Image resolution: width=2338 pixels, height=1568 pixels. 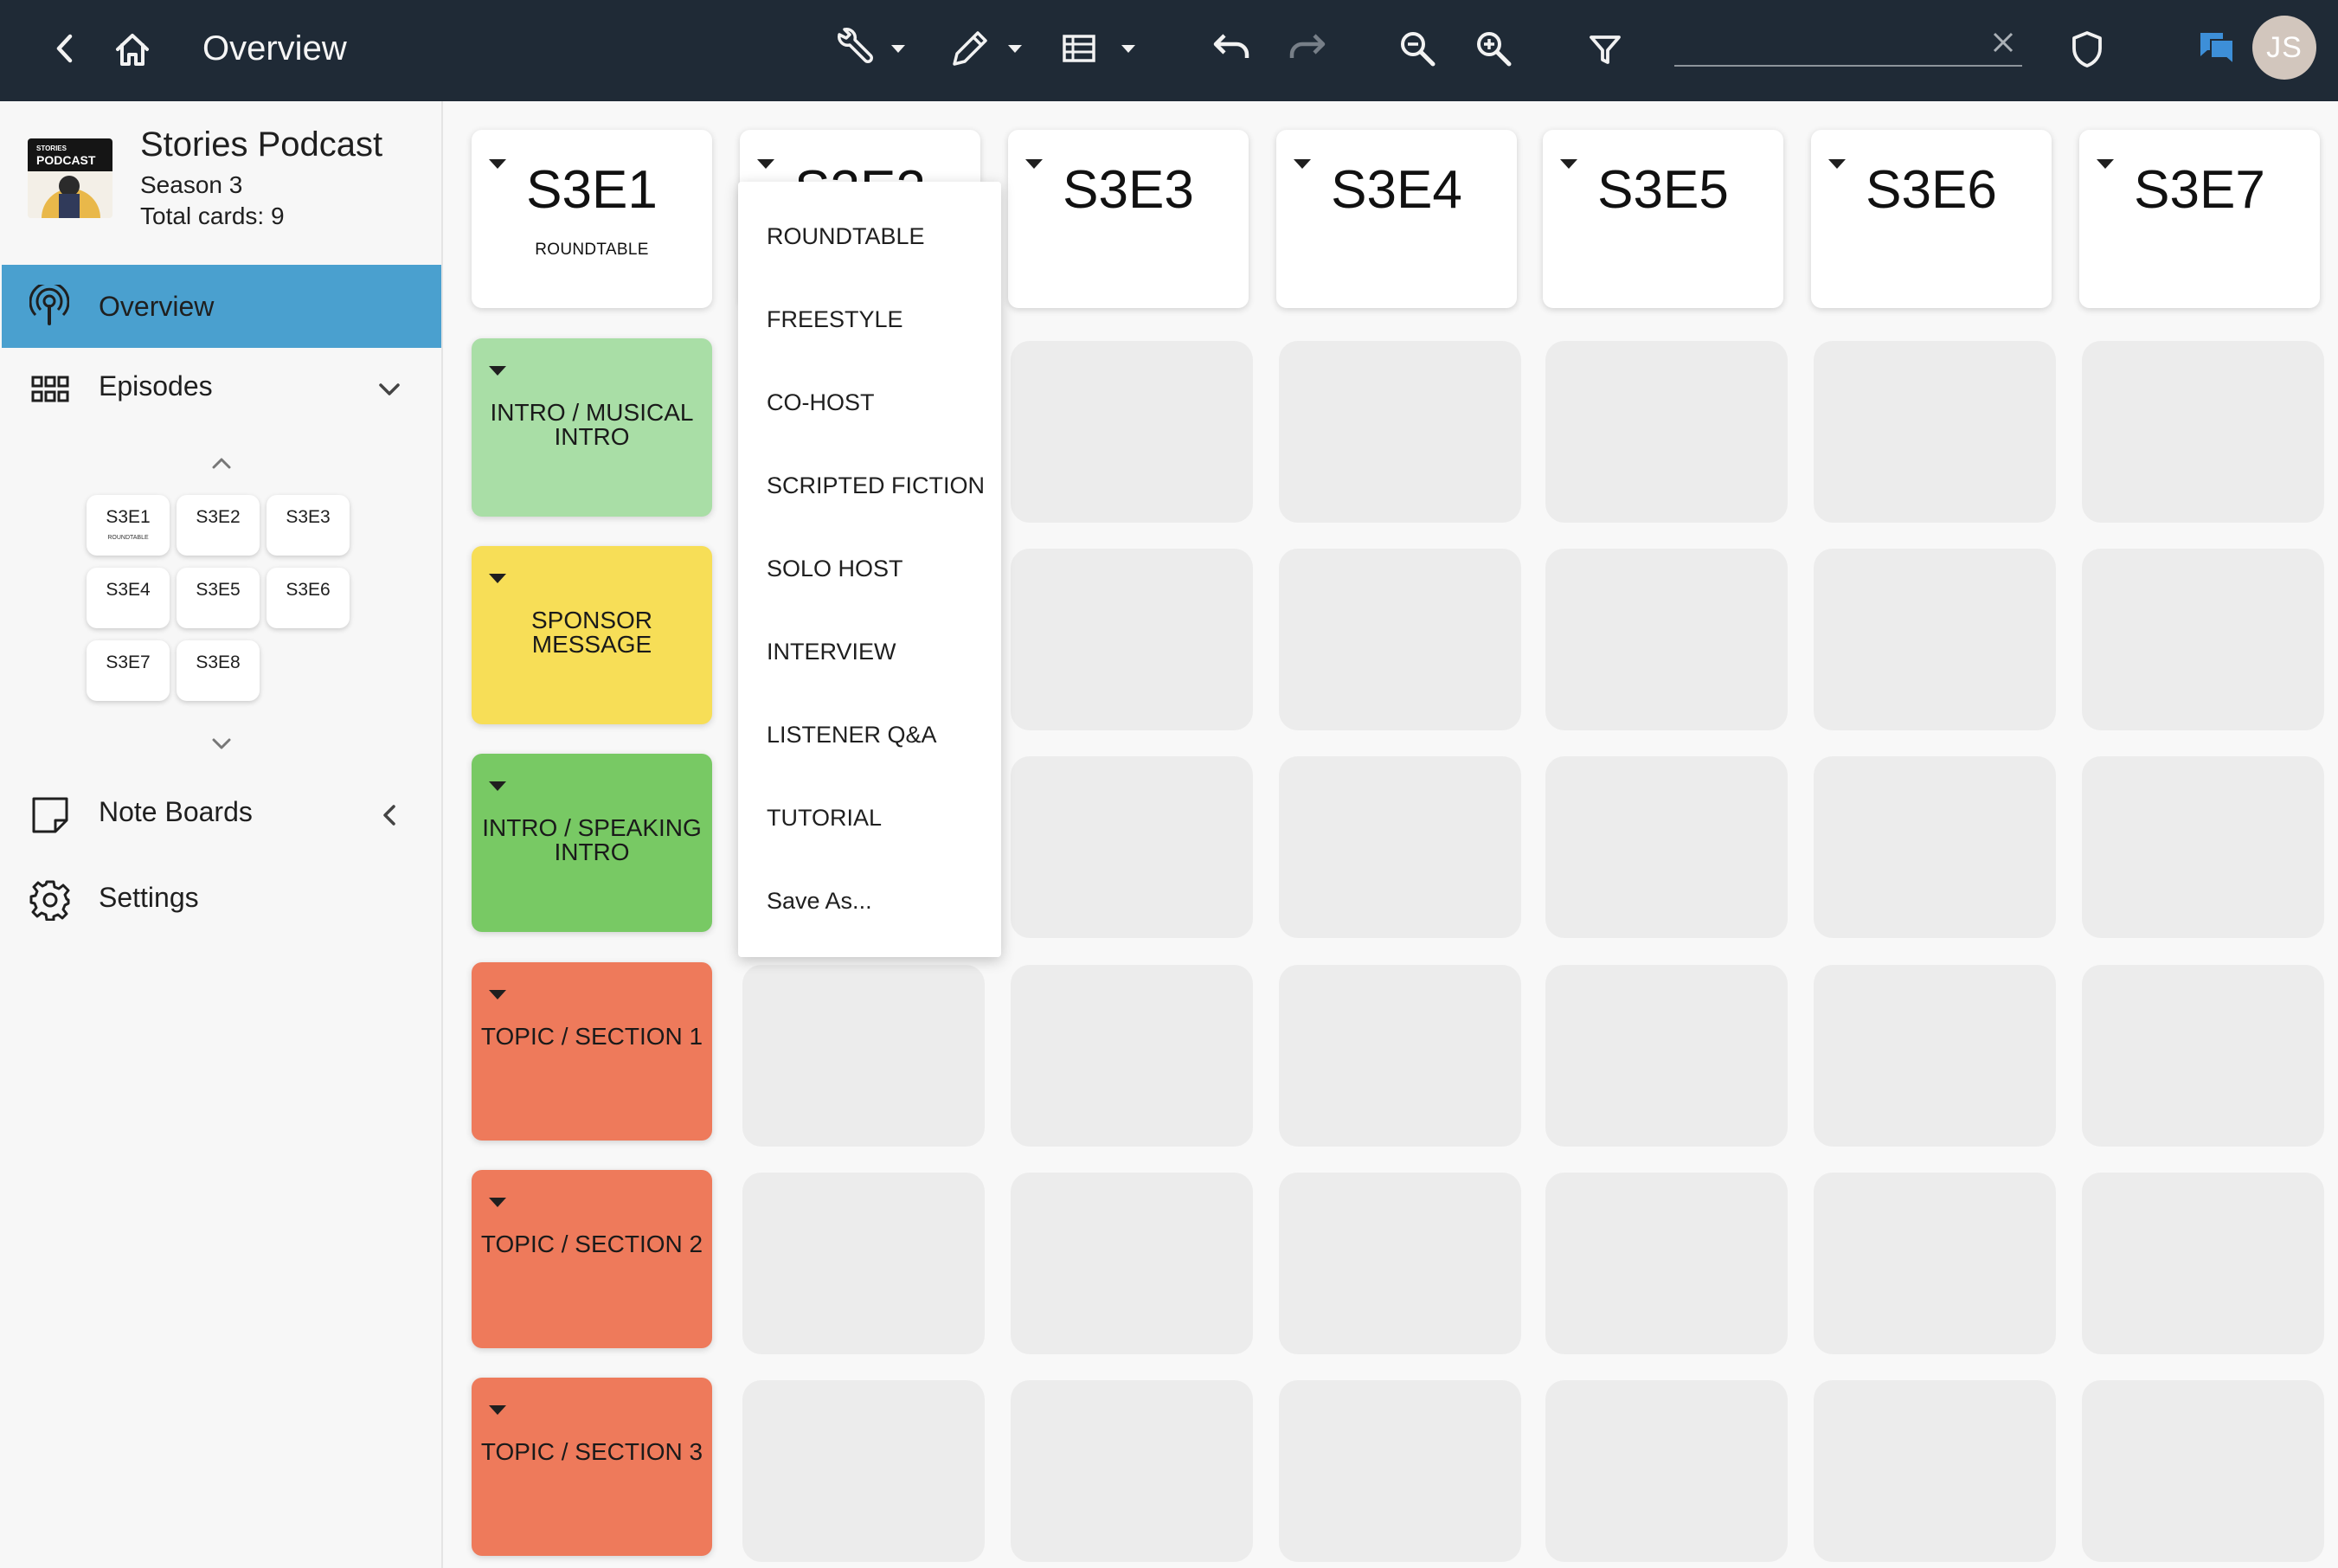 I want to click on back-arrow-icon, so click(x=64, y=48).